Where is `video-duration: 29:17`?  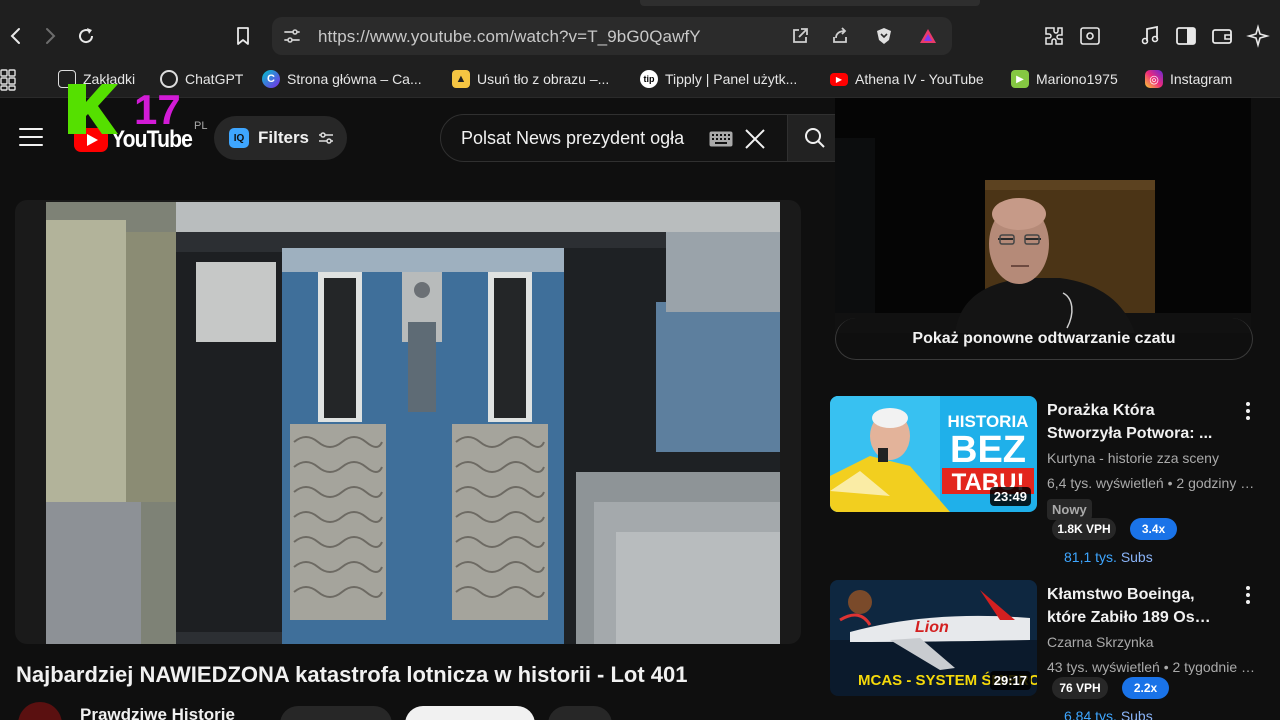 video-duration: 29:17 is located at coordinates (1010, 680).